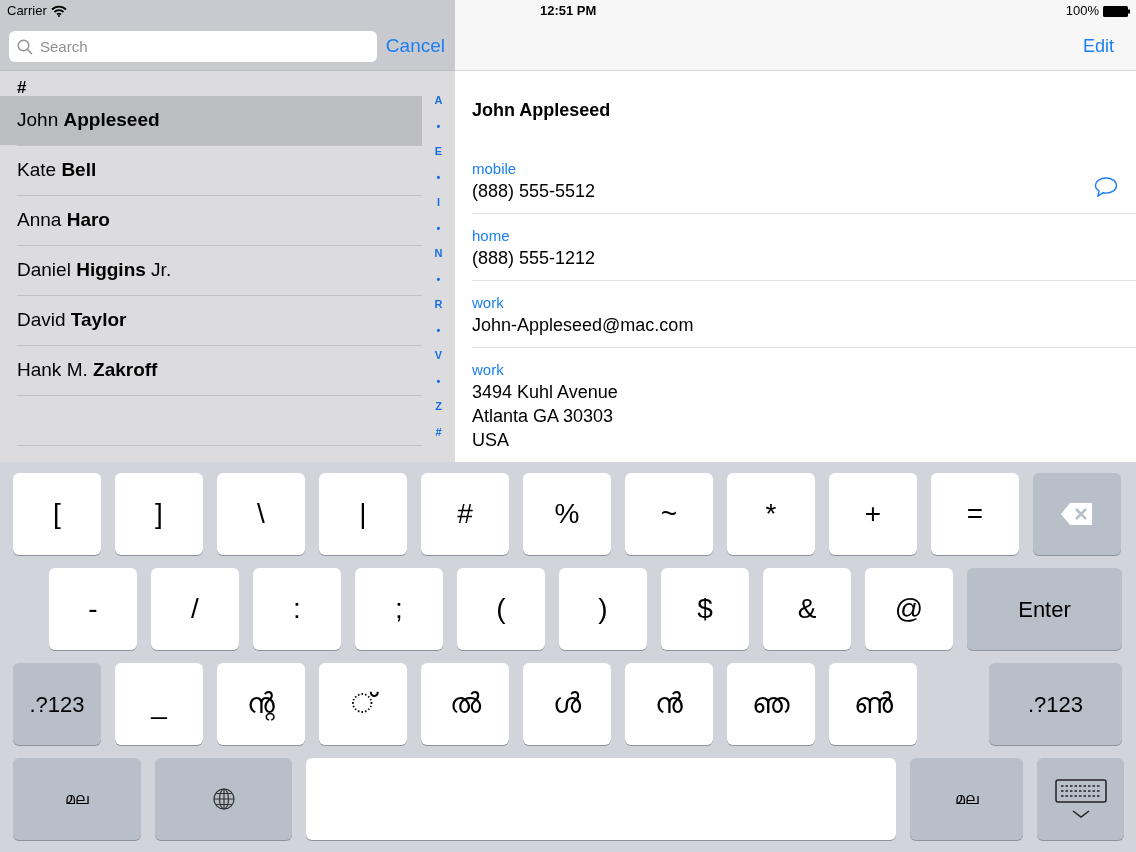 The height and width of the screenshot is (852, 1136). I want to click on key: %, so click(567, 514).